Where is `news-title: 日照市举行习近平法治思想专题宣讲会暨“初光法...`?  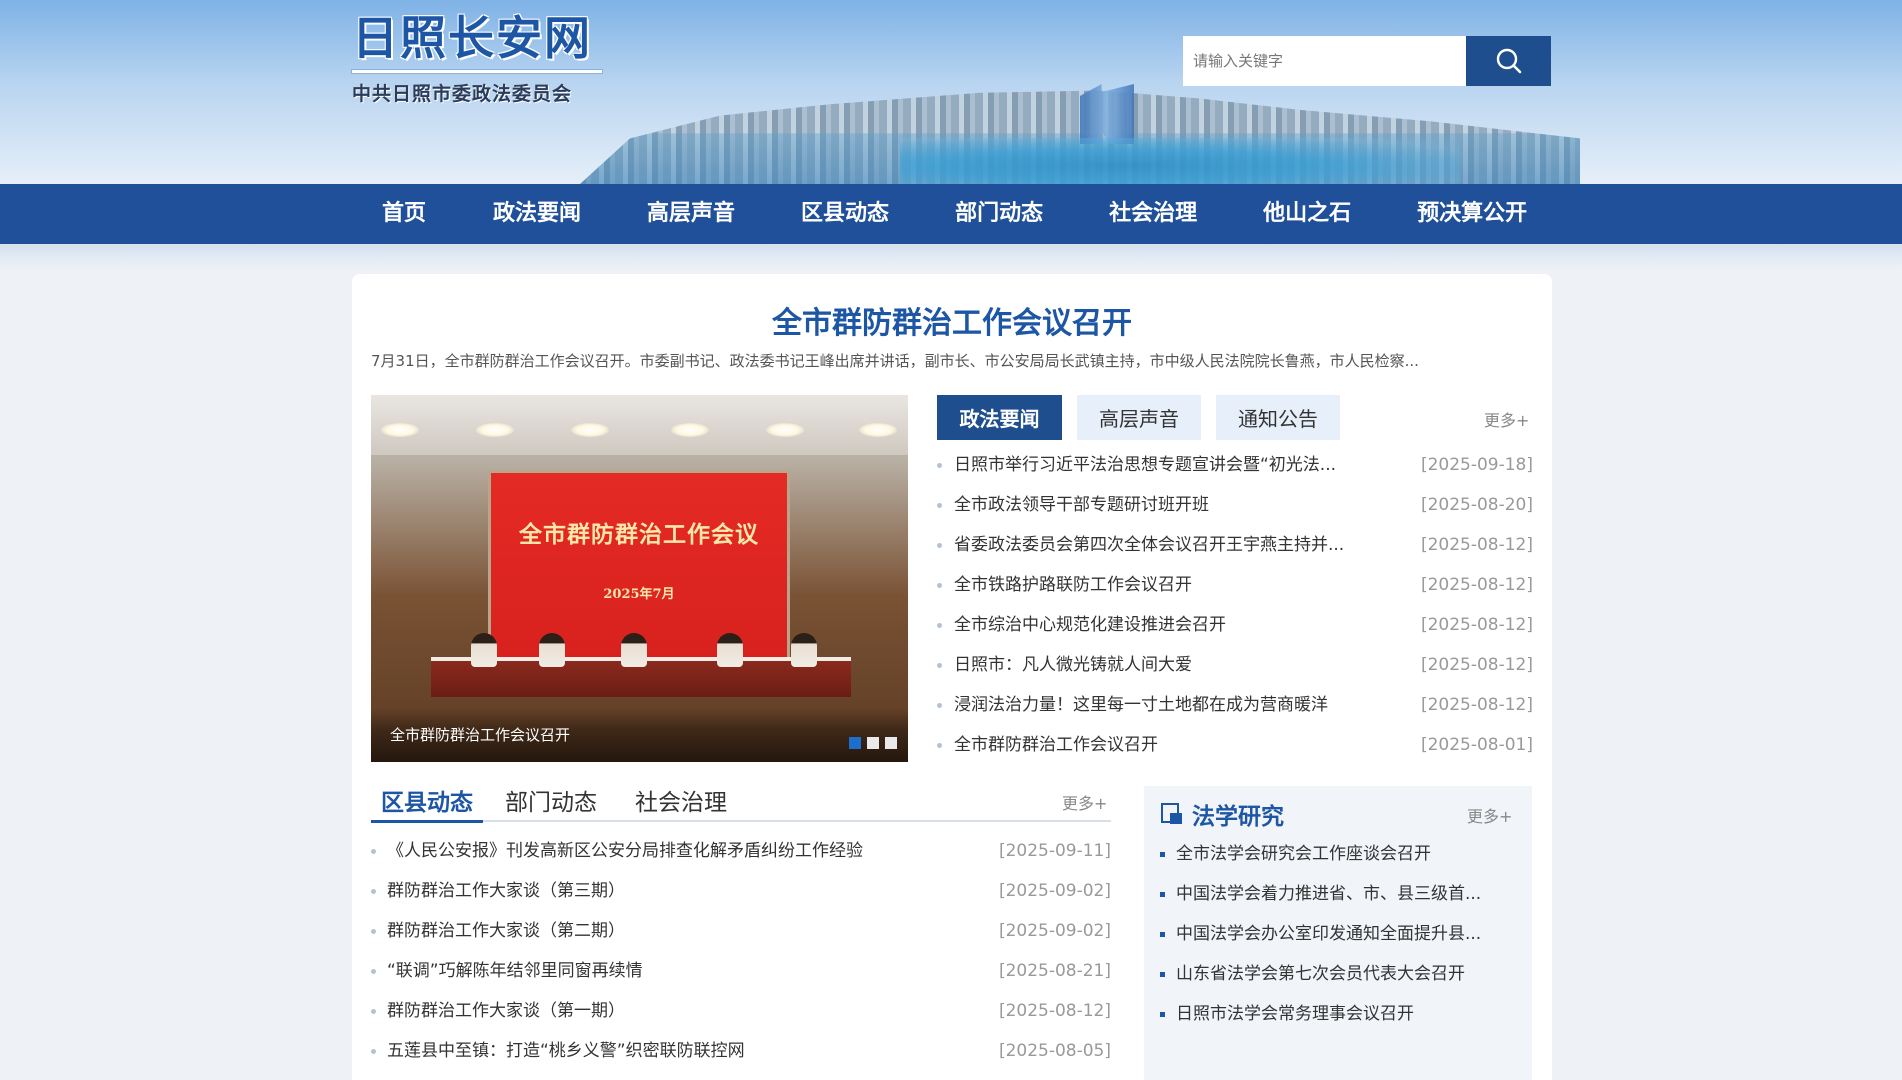 news-title: 日照市举行习近平法治思想专题宣讲会暨“初光法... is located at coordinates (1174, 465).